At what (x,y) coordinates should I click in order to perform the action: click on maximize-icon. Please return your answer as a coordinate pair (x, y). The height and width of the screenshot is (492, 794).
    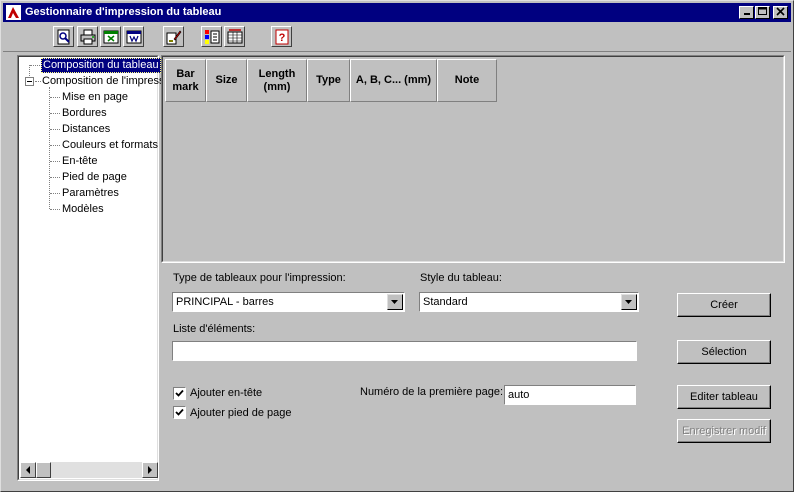
    Looking at the image, I should click on (762, 11).